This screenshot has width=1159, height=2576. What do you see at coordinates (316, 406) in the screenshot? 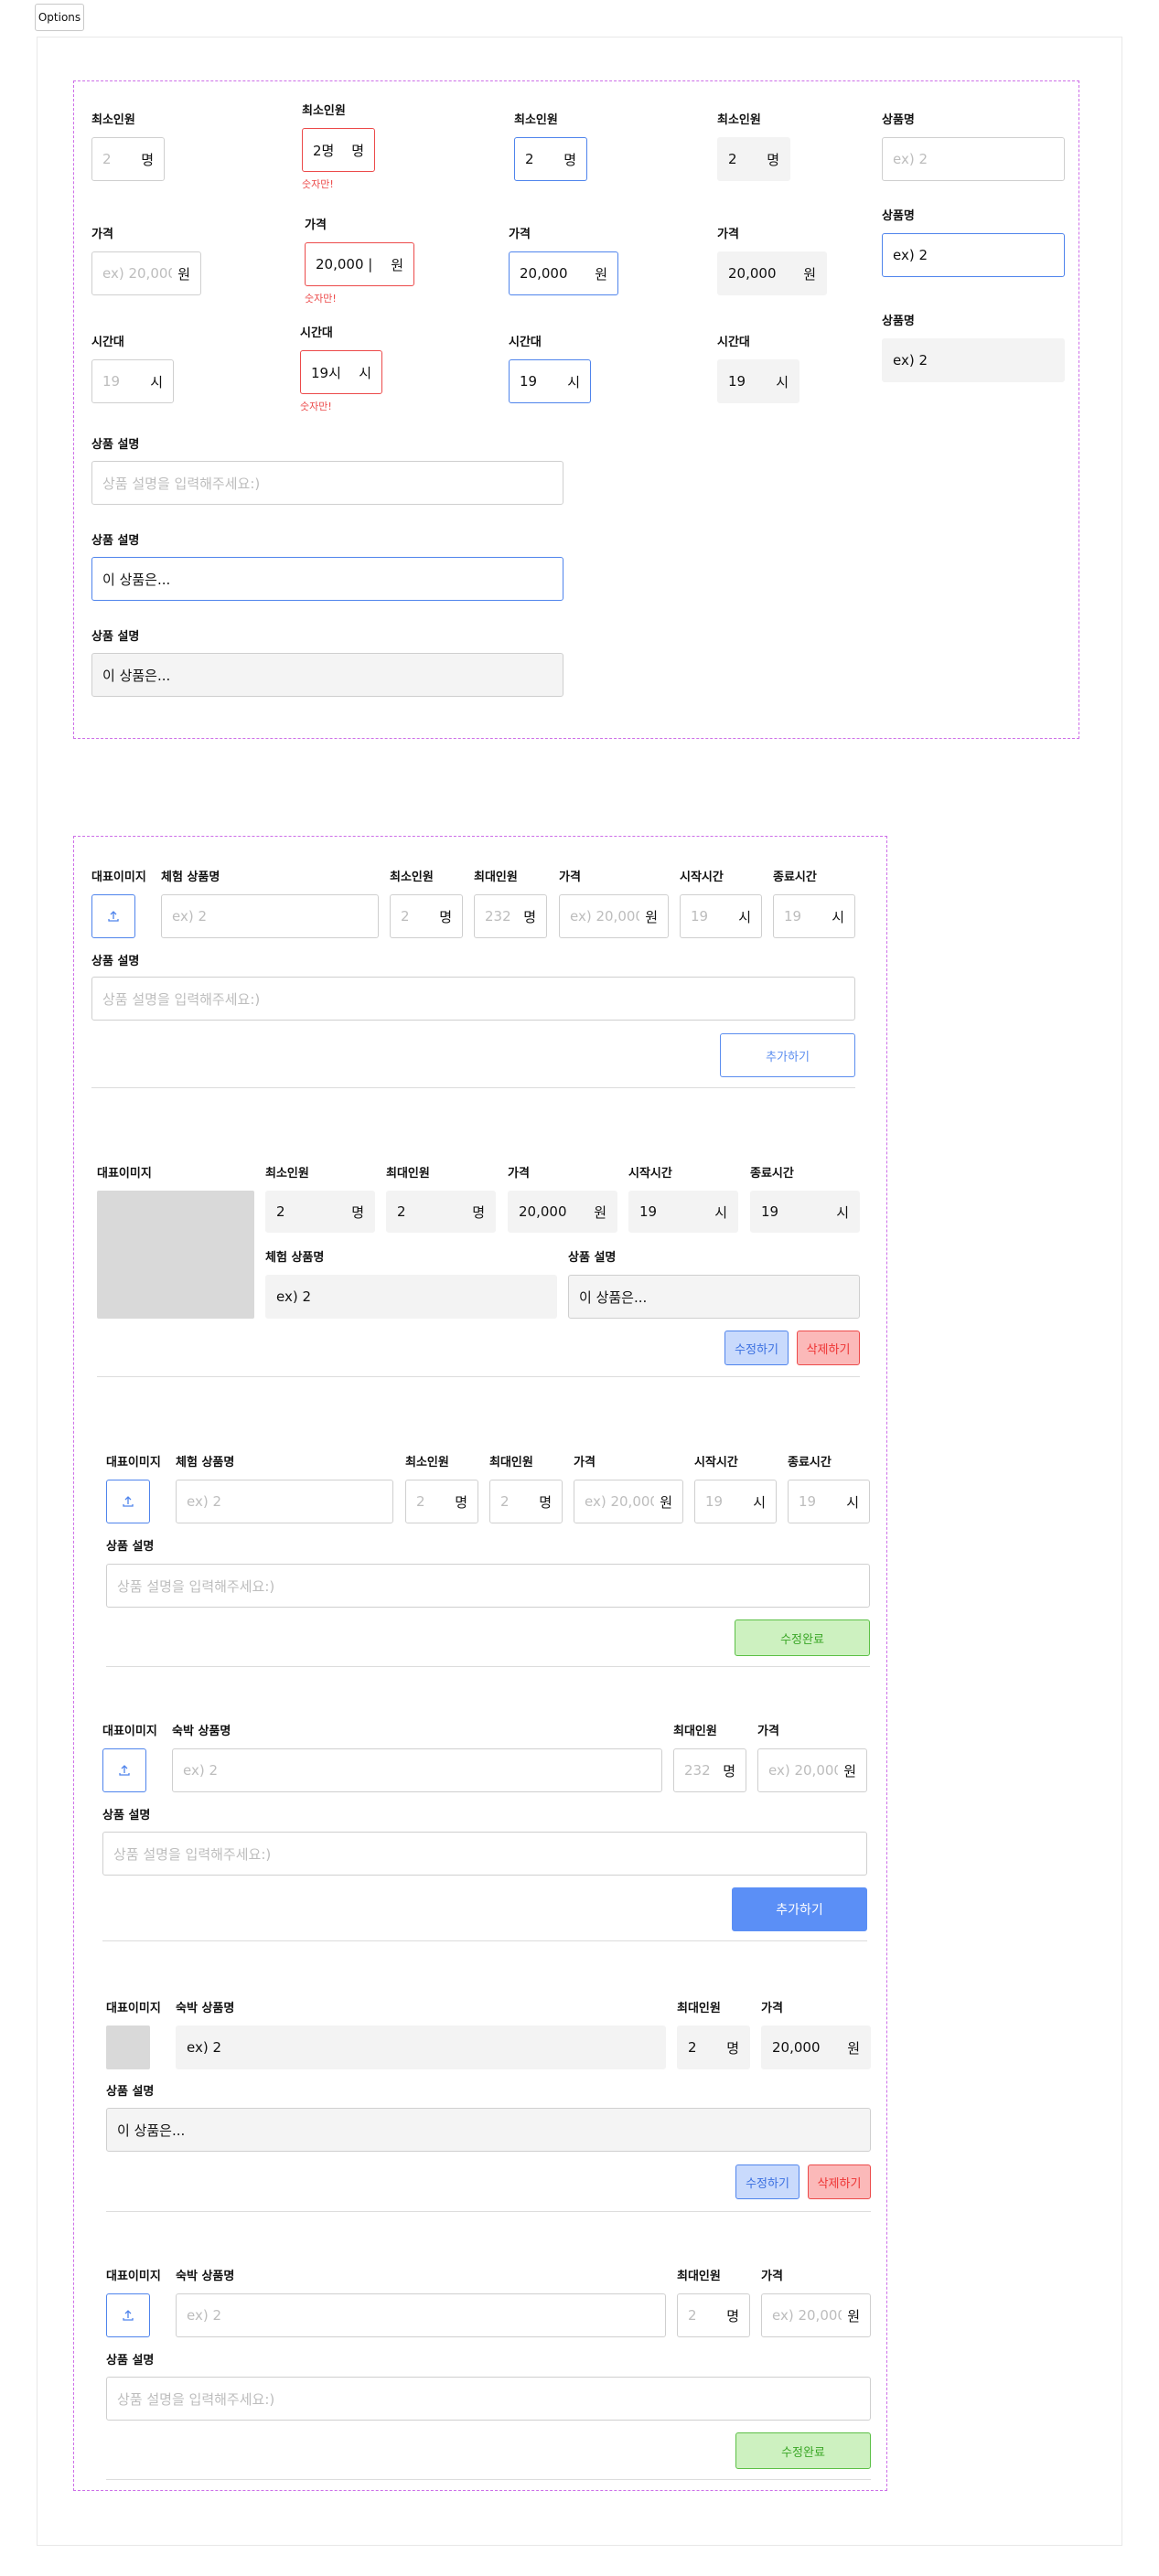
I see `error-message: 숫자만!` at bounding box center [316, 406].